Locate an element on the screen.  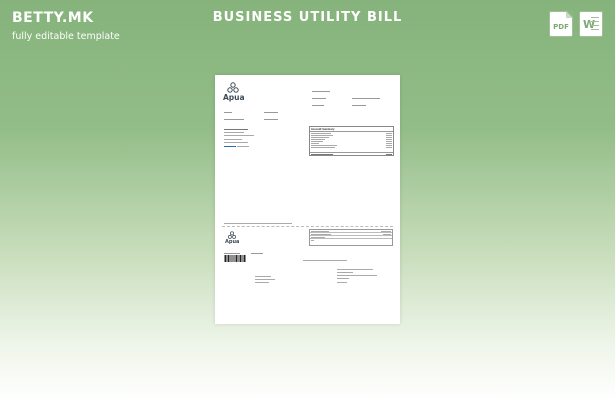
pdf-file-icon: PDF is located at coordinates (561, 24).